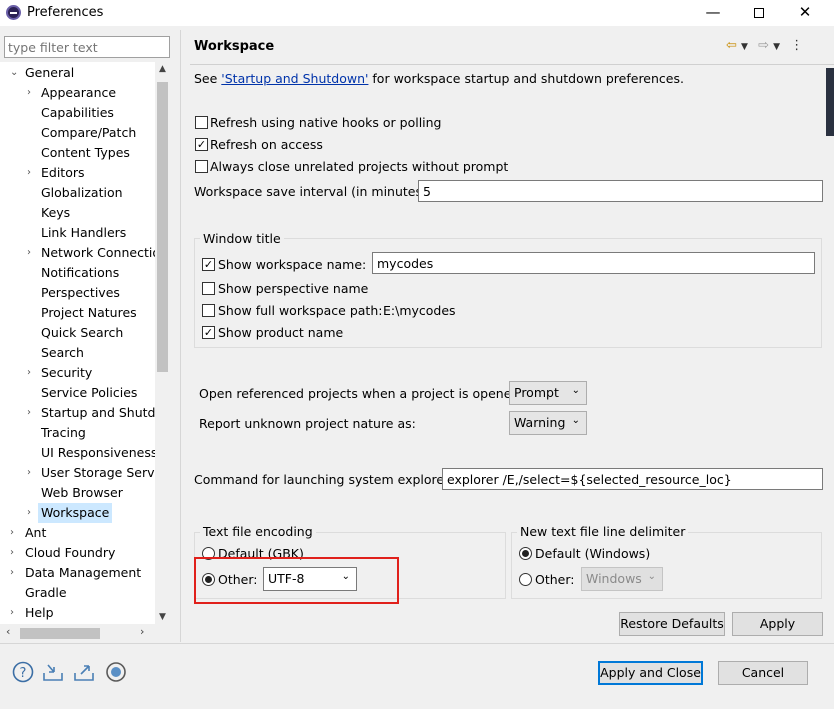 The width and height of the screenshot is (834, 709). Describe the element at coordinates (672, 624) in the screenshot. I see `restore-defaults-button: Restore Defaults` at that location.